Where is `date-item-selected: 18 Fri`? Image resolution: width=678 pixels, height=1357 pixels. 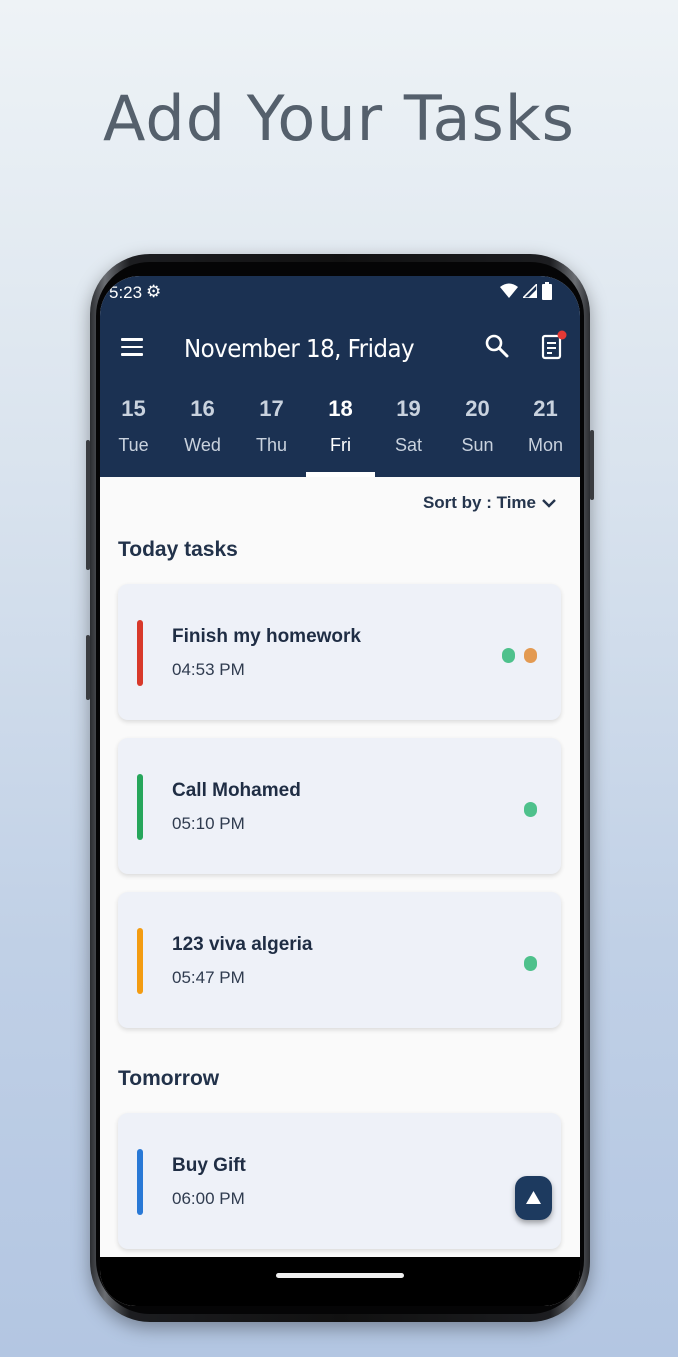
date-item-selected: 18 Fri is located at coordinates (340, 431).